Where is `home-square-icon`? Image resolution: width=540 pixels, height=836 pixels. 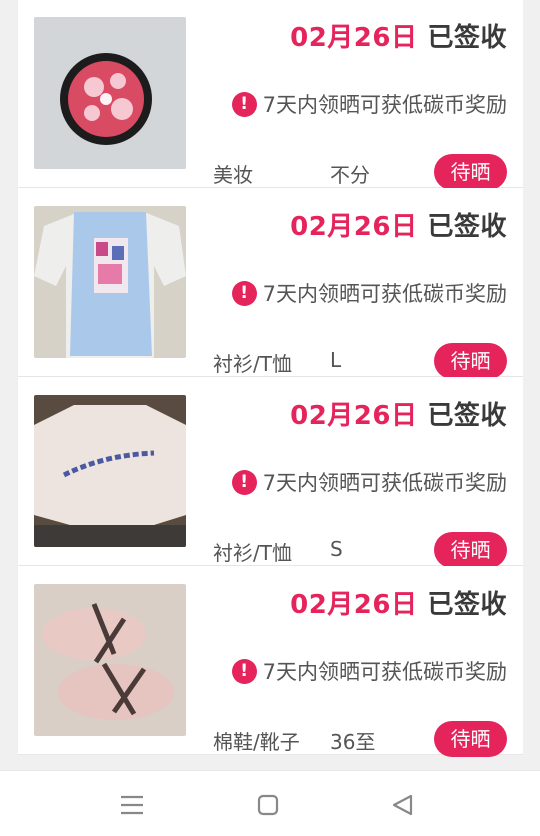 home-square-icon is located at coordinates (268, 805).